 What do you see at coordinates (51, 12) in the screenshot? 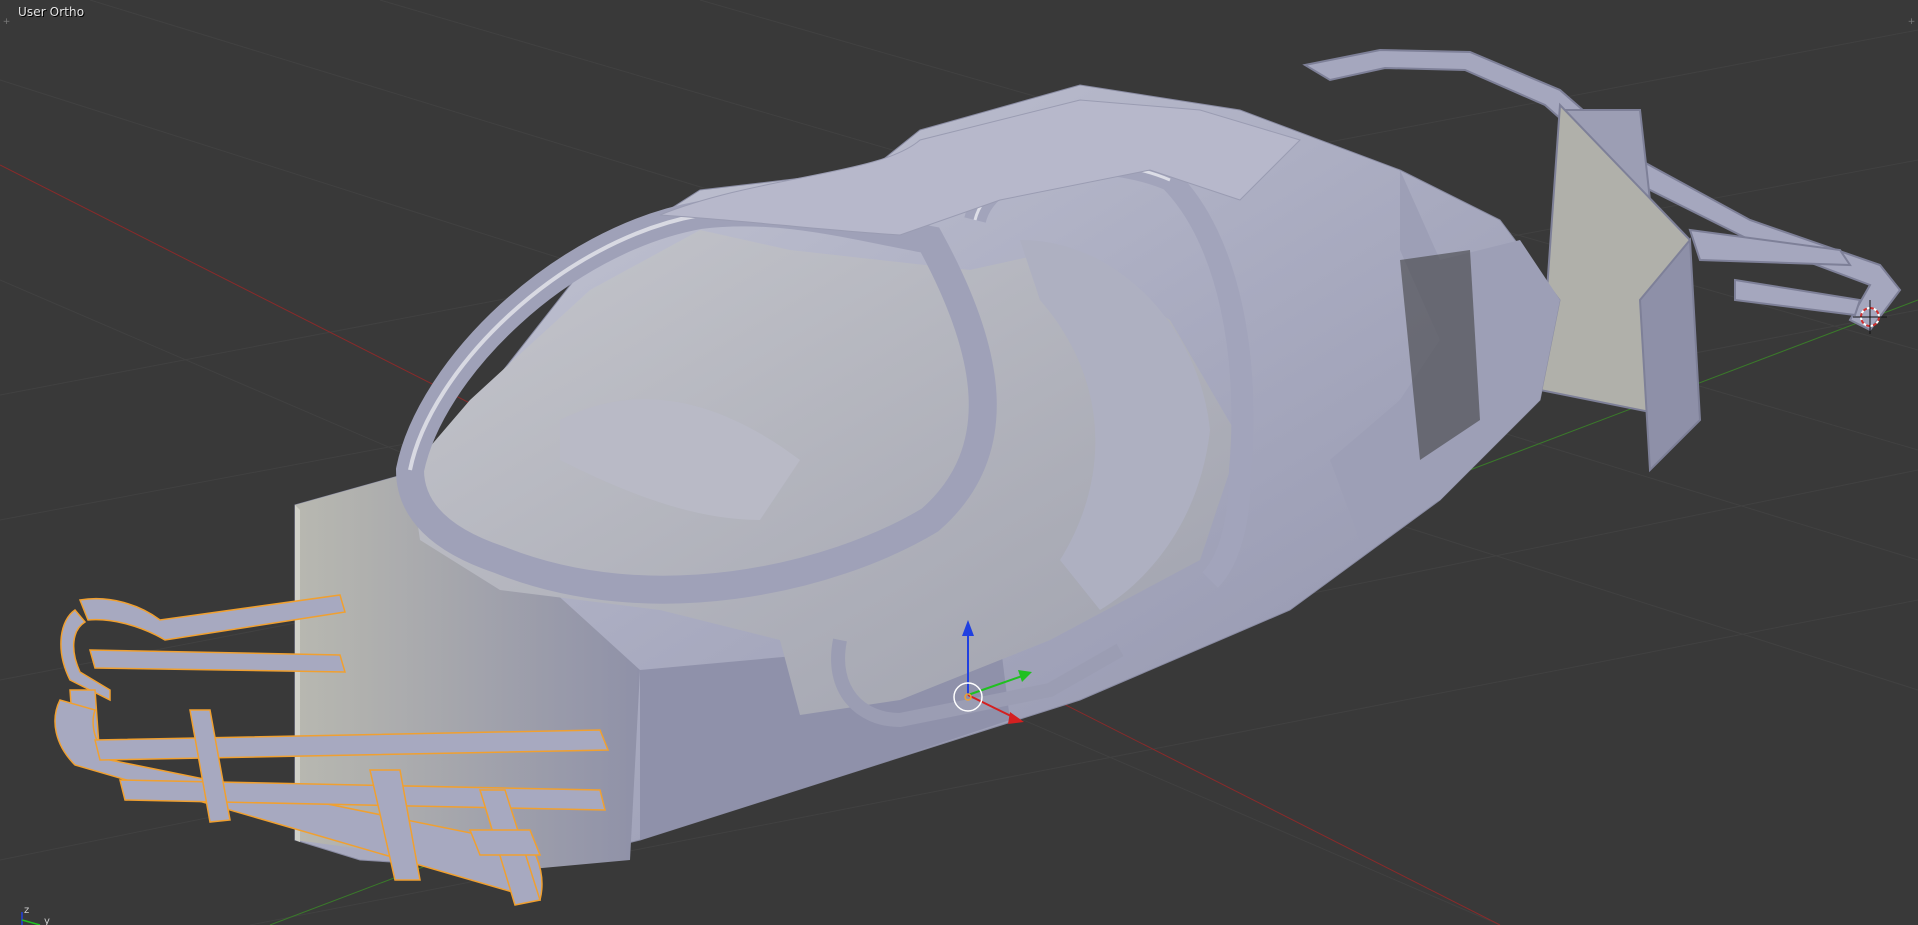
I see `view-name-label: User Ortho` at bounding box center [51, 12].